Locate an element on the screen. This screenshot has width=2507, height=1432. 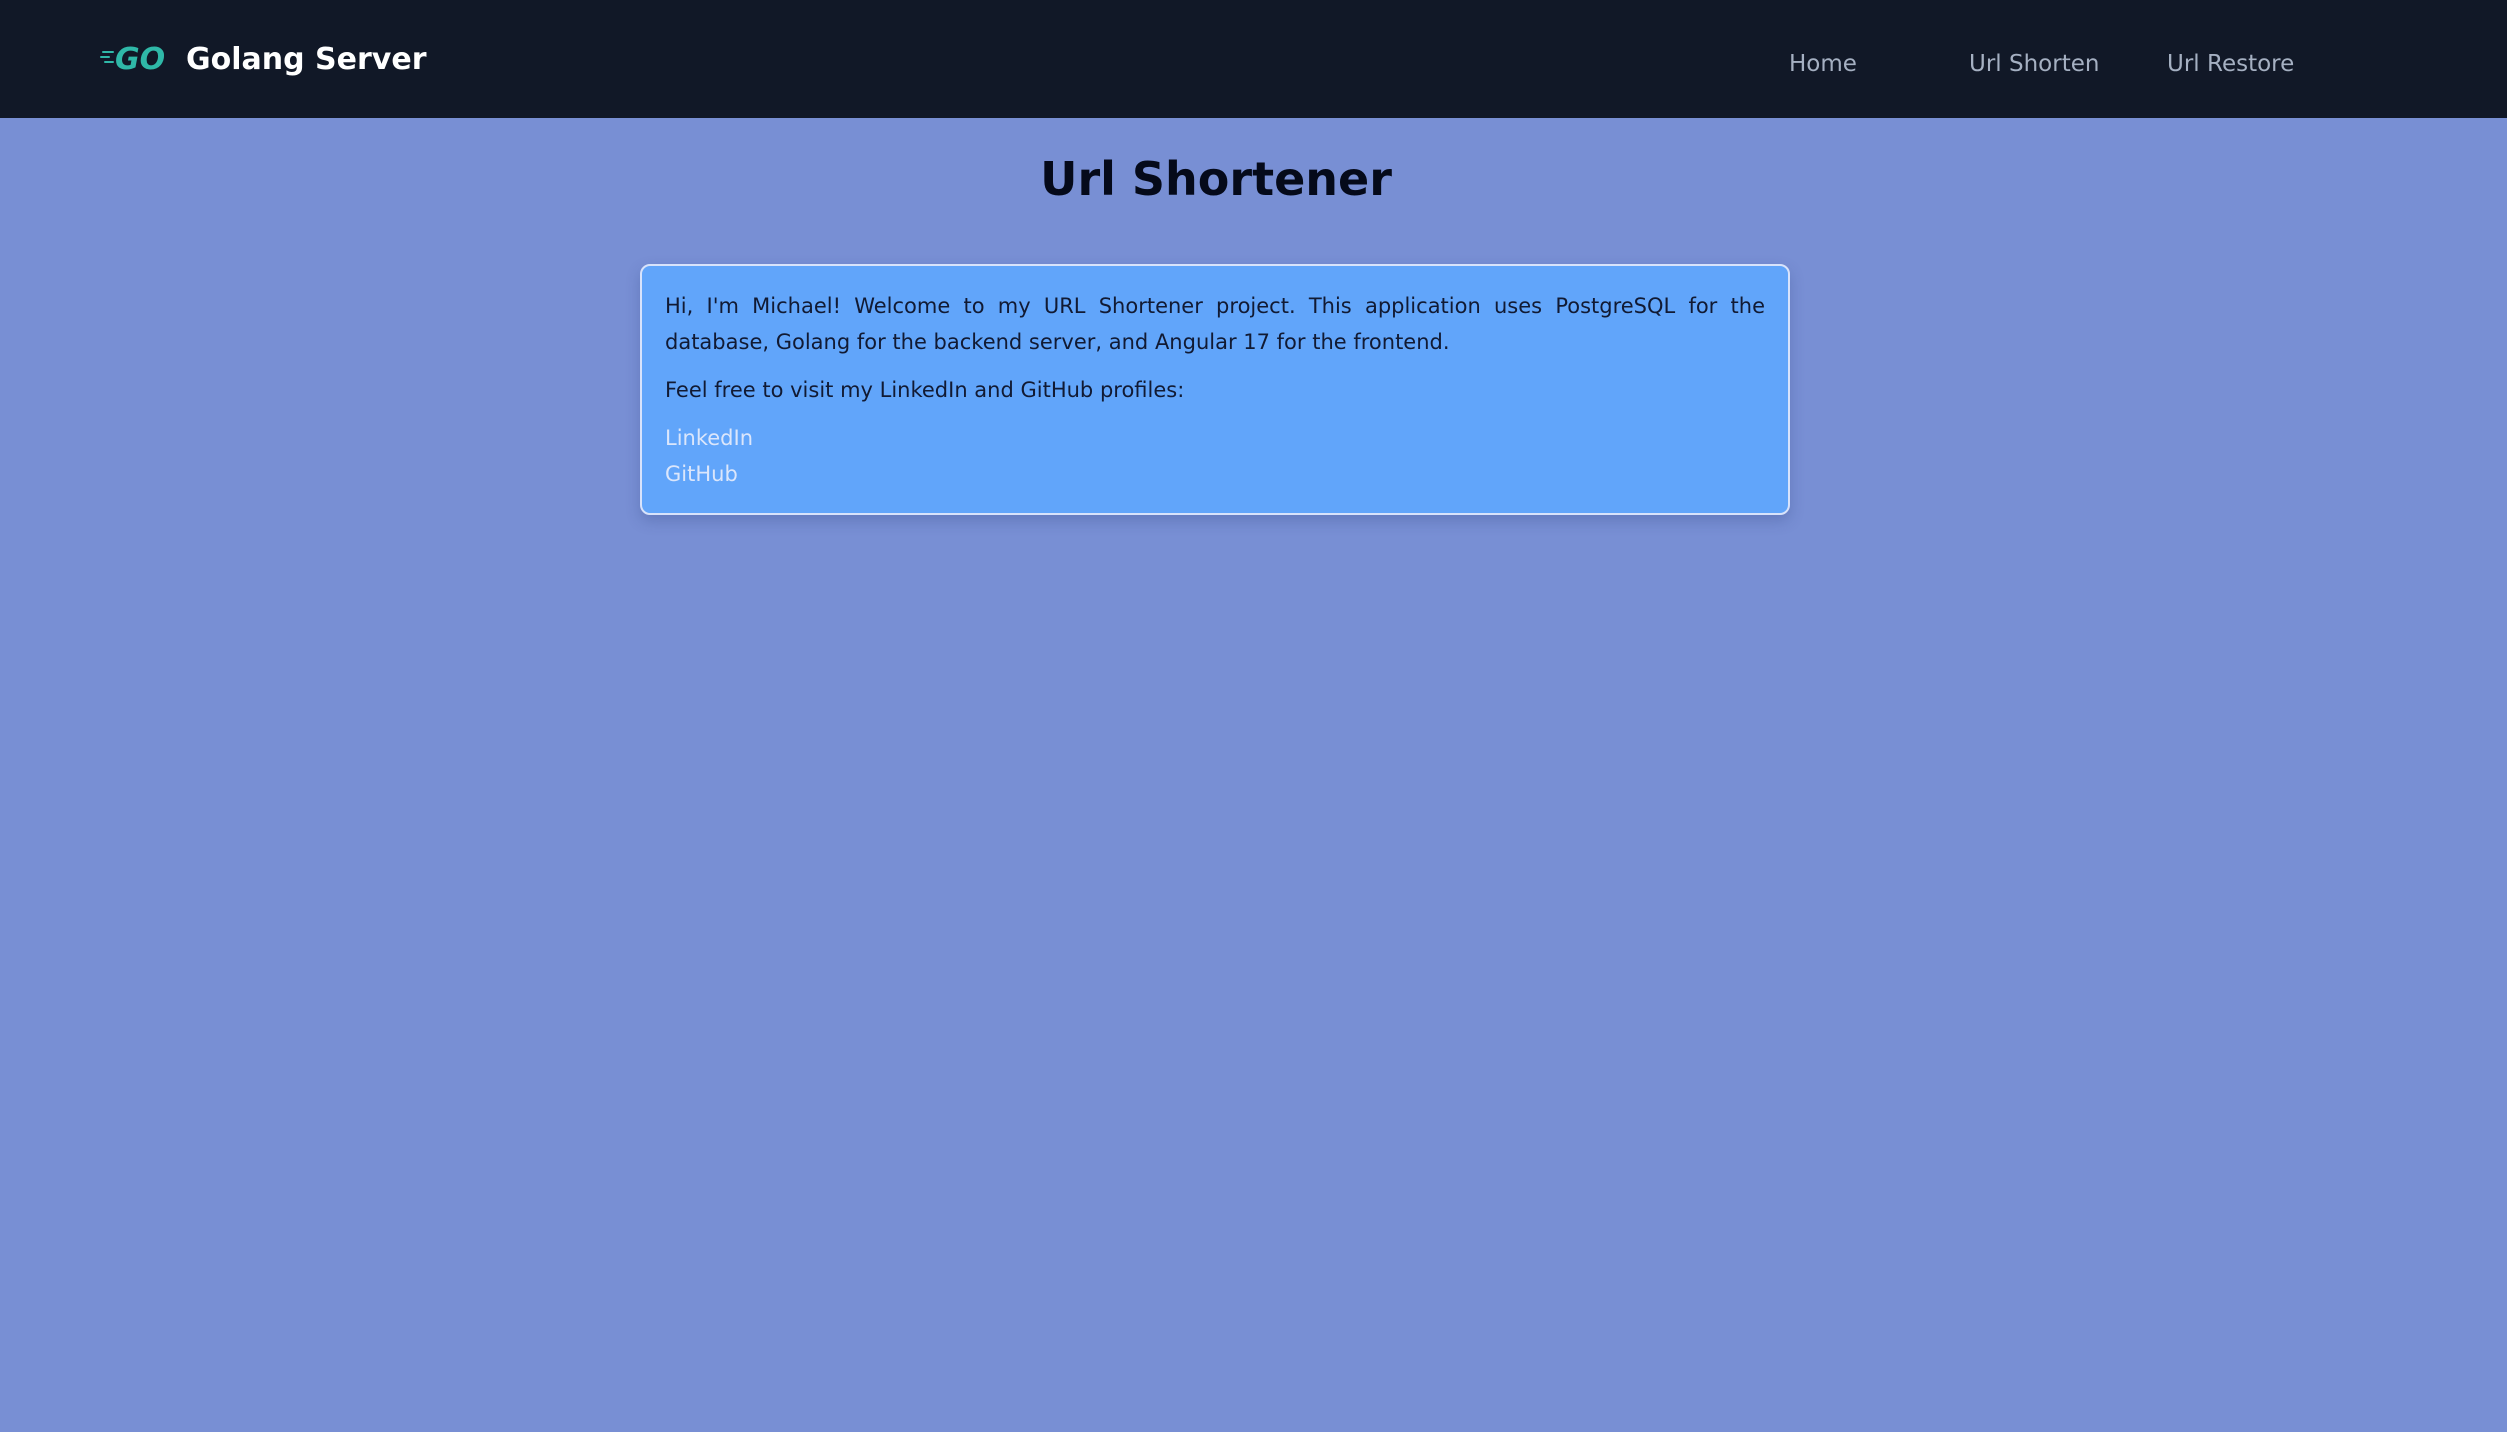
go-gopher-logo-icon: GO is located at coordinates (132, 59).